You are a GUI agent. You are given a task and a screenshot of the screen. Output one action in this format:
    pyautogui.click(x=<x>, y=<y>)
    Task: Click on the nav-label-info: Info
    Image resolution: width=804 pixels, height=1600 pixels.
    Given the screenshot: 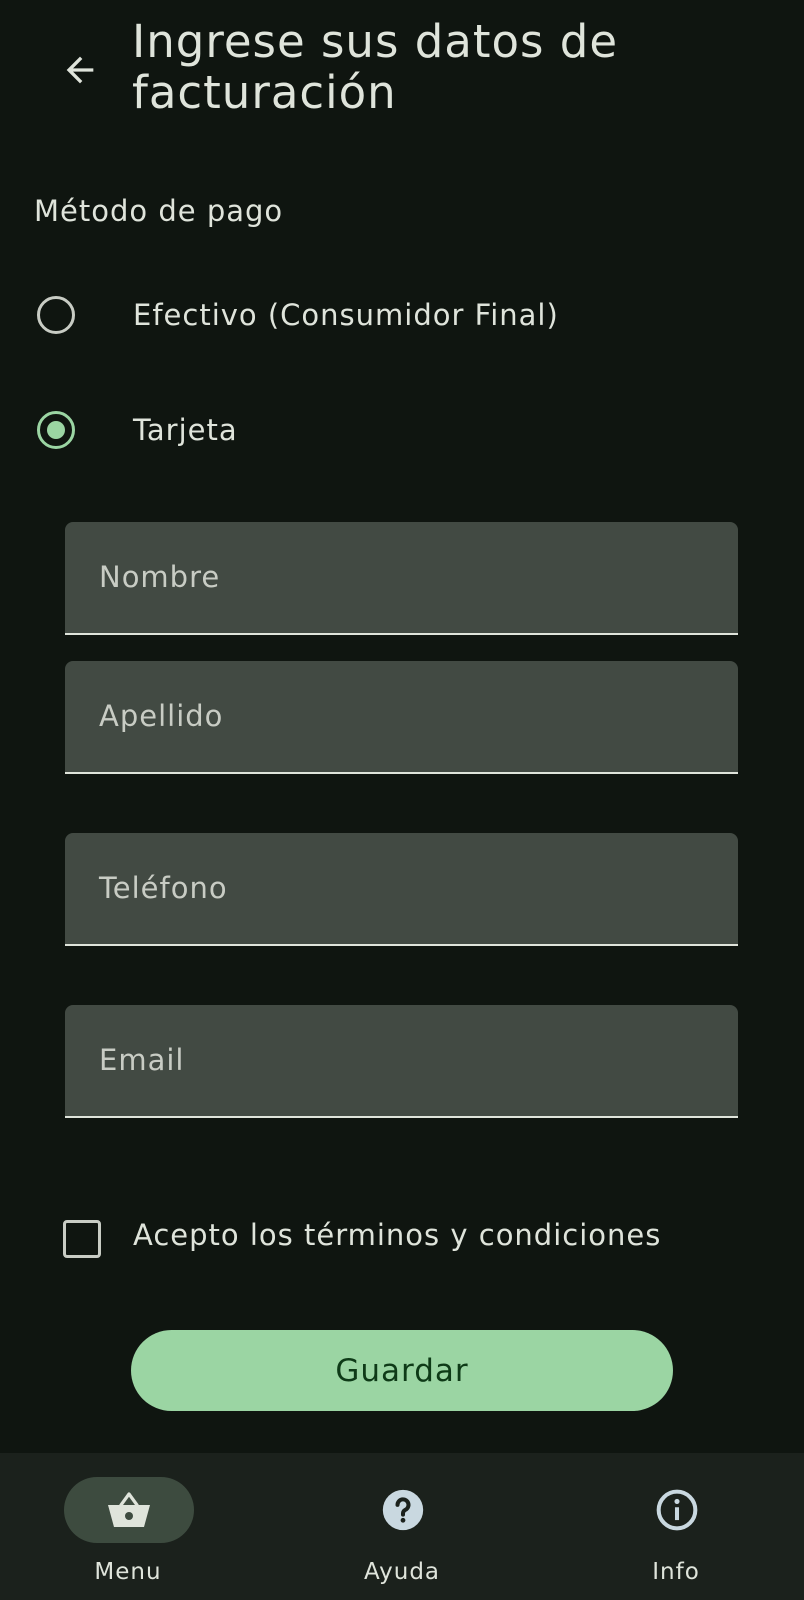 What is the action you would take?
    pyautogui.click(x=676, y=1572)
    